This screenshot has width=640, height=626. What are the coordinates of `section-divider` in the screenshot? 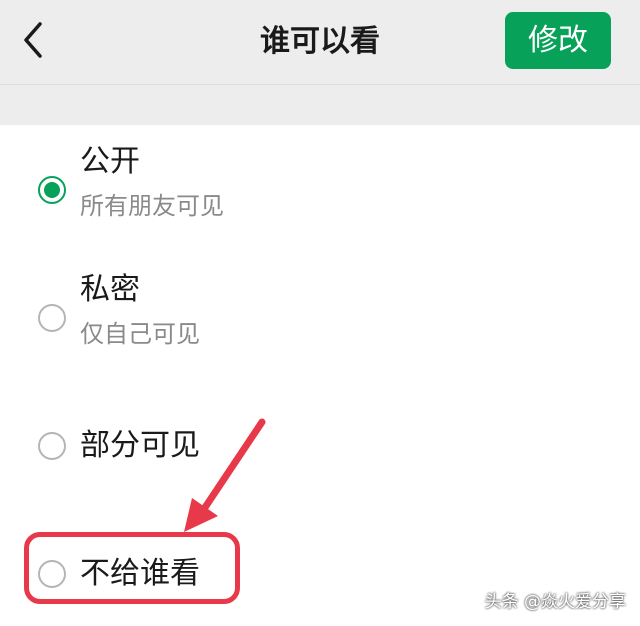 It's located at (320, 105).